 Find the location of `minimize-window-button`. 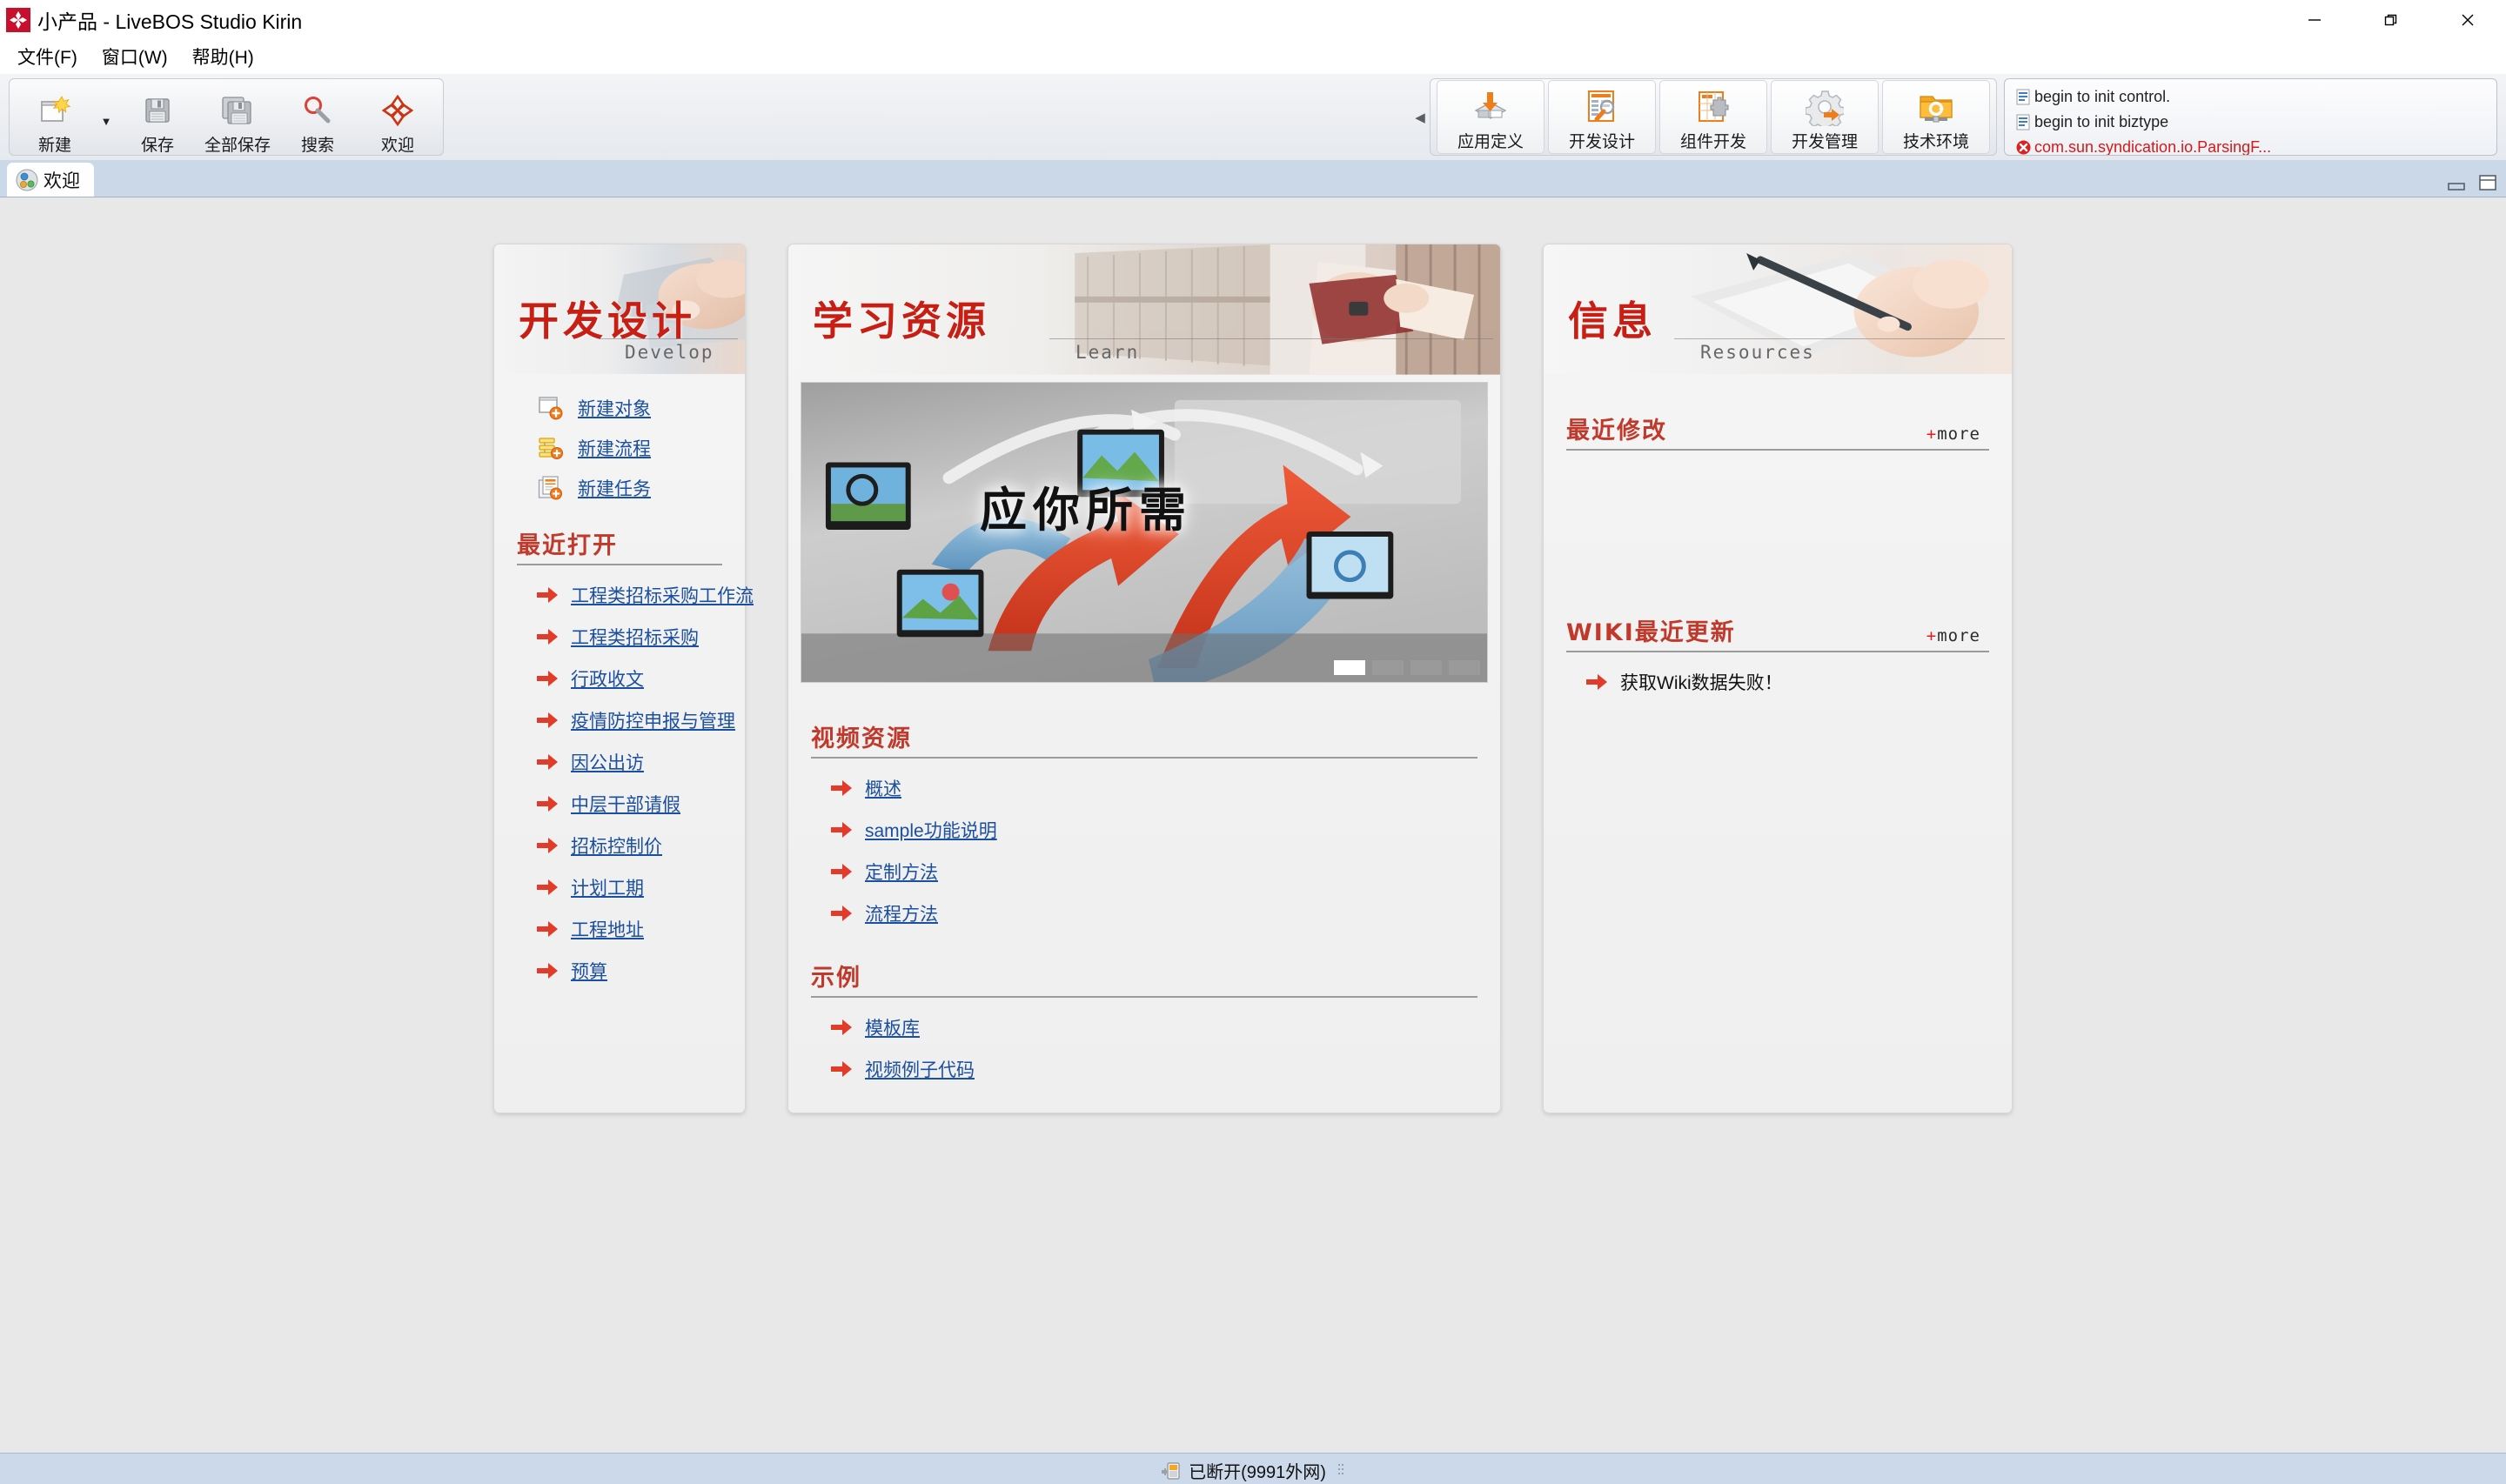

minimize-window-button is located at coordinates (2314, 19).